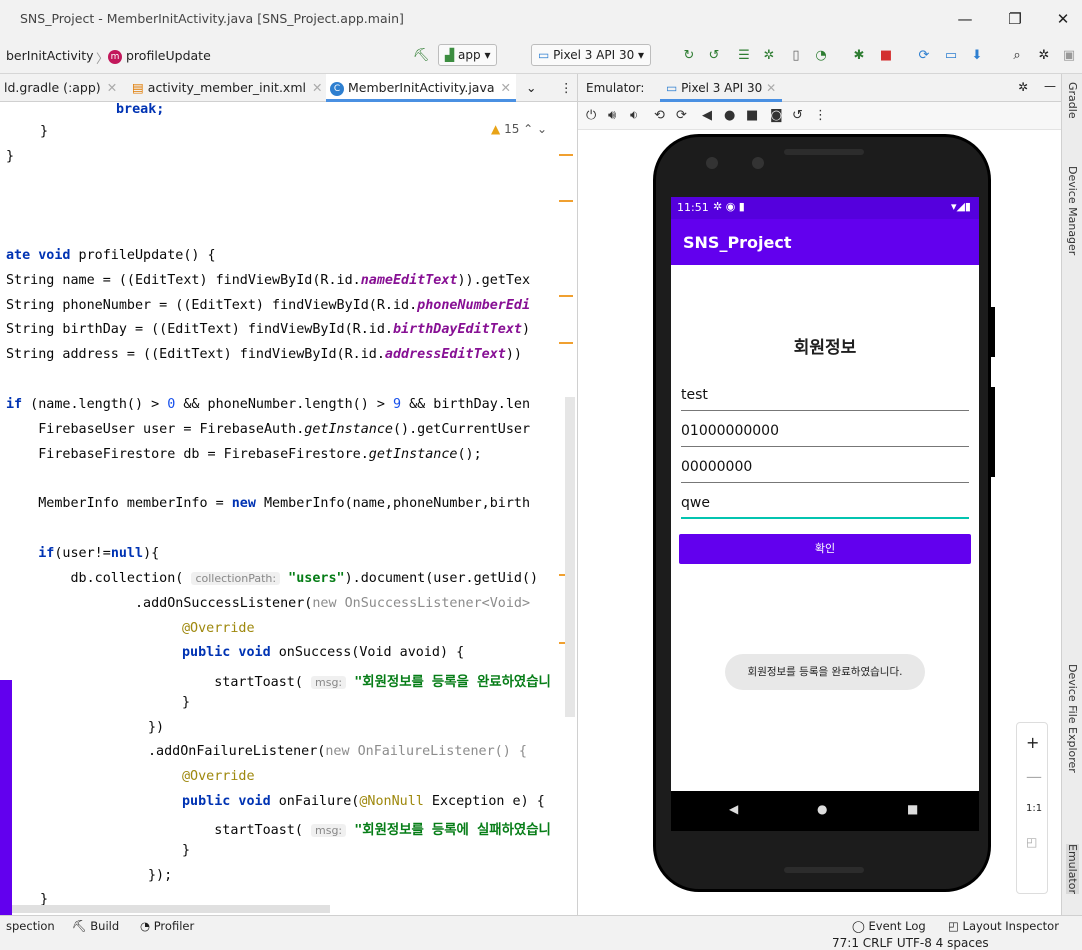 The width and height of the screenshot is (1082, 950). Describe the element at coordinates (95, 926) in the screenshot. I see `build-tool-button: ⛏ Build` at that location.